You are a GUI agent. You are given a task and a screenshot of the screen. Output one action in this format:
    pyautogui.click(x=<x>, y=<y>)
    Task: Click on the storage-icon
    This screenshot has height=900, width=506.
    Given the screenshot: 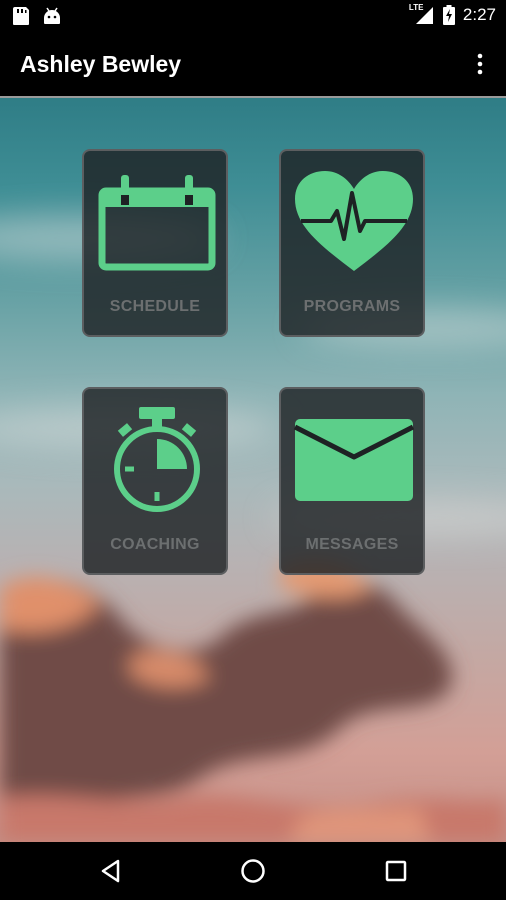 What is the action you would take?
    pyautogui.click(x=21, y=16)
    